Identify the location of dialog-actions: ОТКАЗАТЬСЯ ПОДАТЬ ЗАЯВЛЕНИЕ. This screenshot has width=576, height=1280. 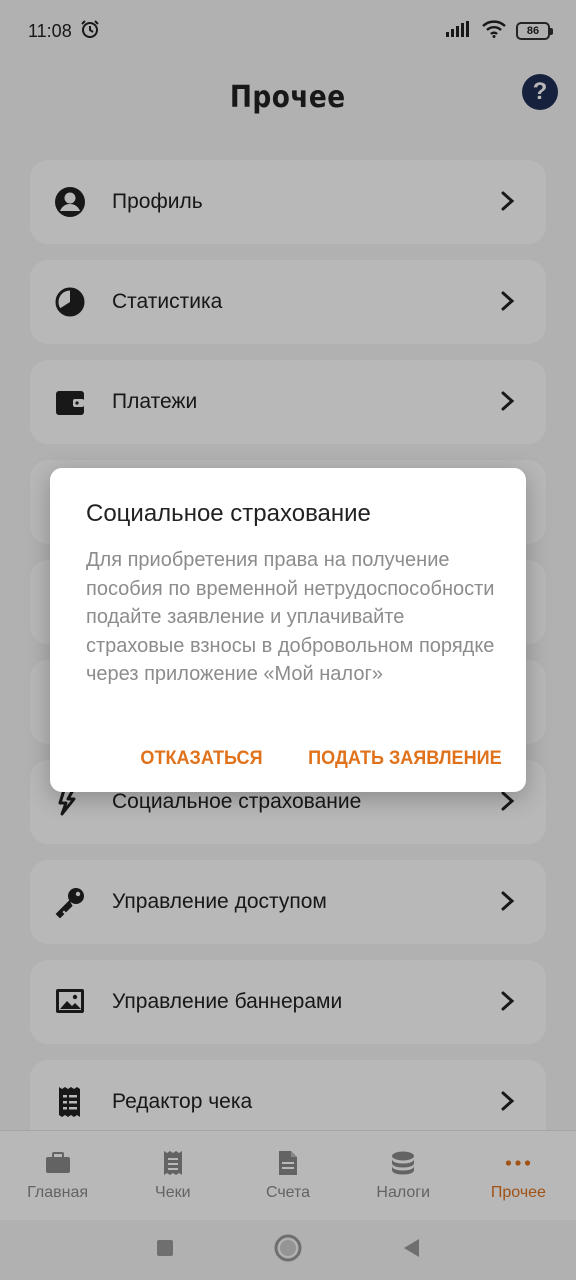
(318, 759).